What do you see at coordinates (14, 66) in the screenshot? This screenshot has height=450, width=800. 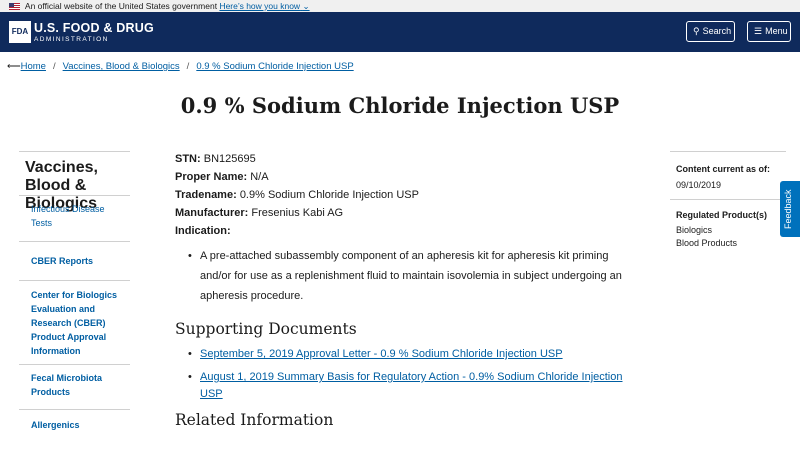 I see `back-arrow-icon: ⟵` at bounding box center [14, 66].